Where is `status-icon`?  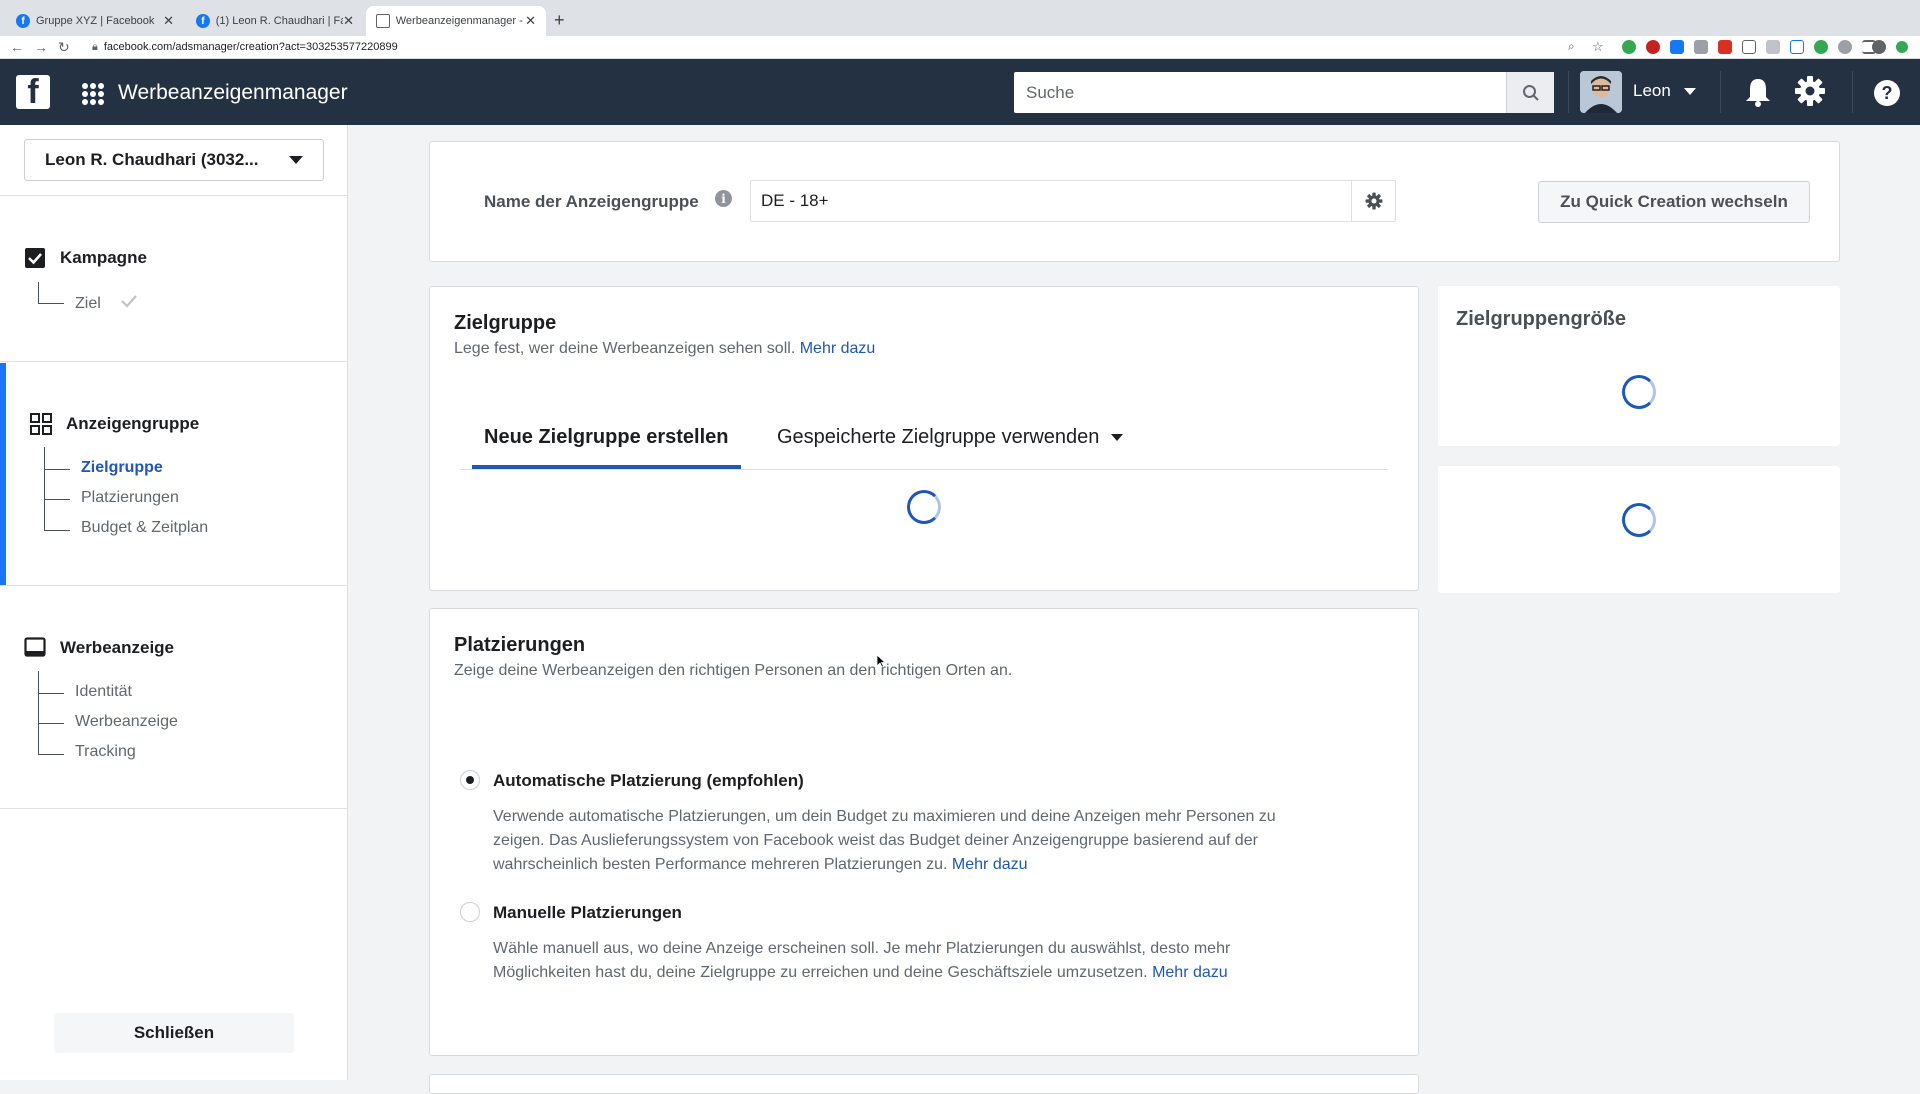
status-icon is located at coordinates (1902, 47).